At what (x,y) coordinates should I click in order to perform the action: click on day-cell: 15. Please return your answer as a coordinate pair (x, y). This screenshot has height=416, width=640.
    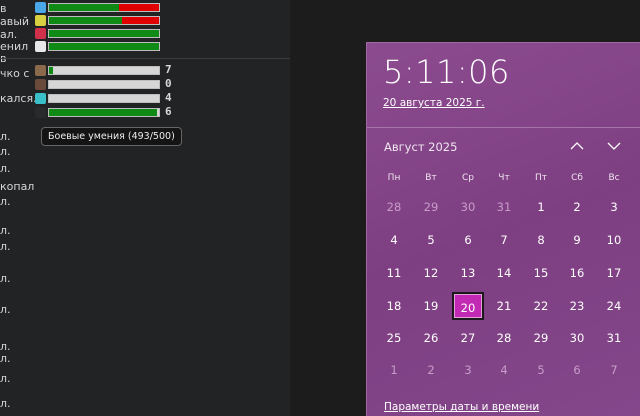
    Looking at the image, I should click on (541, 273).